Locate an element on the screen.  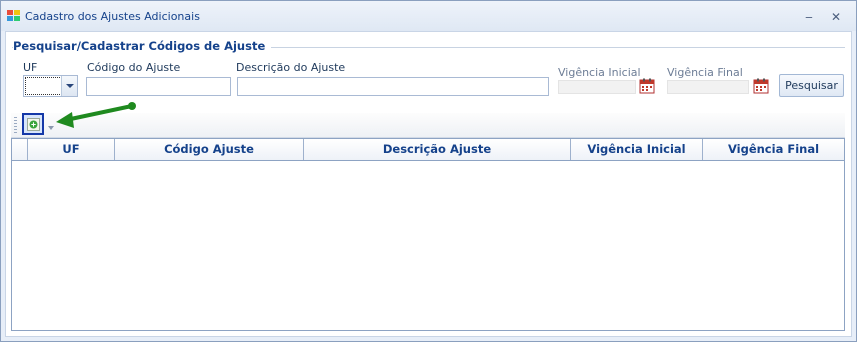
vig-final-label: Vigência Final is located at coordinates (705, 72).